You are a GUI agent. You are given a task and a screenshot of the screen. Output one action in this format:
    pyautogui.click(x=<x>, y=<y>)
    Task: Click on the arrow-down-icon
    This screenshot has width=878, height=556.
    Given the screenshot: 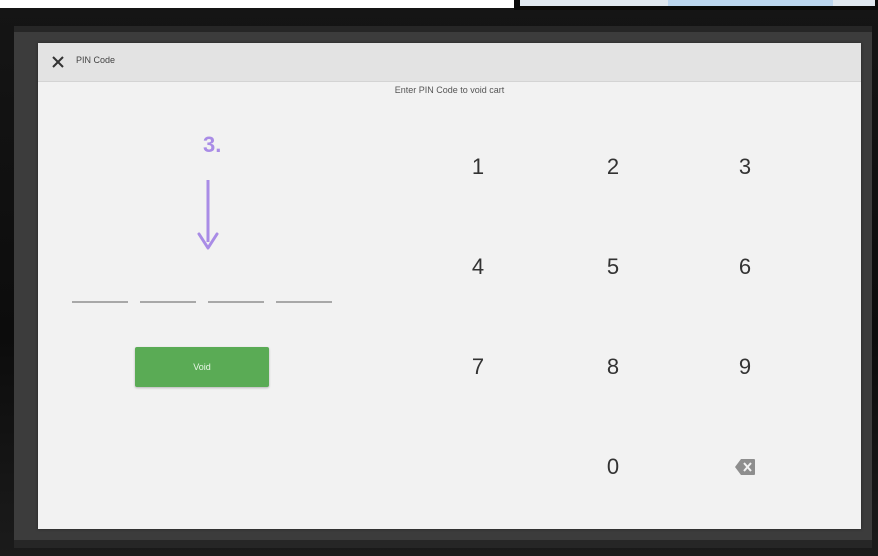 What is the action you would take?
    pyautogui.click(x=208, y=218)
    